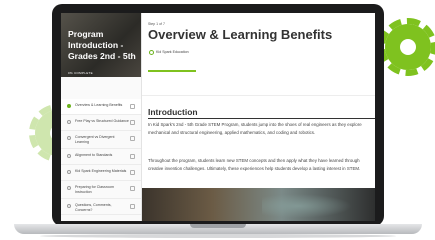 Image resolution: width=435 pixels, height=240 pixels. I want to click on course-title: Program Introduction - Grades 2nd - 5th, so click(102, 45).